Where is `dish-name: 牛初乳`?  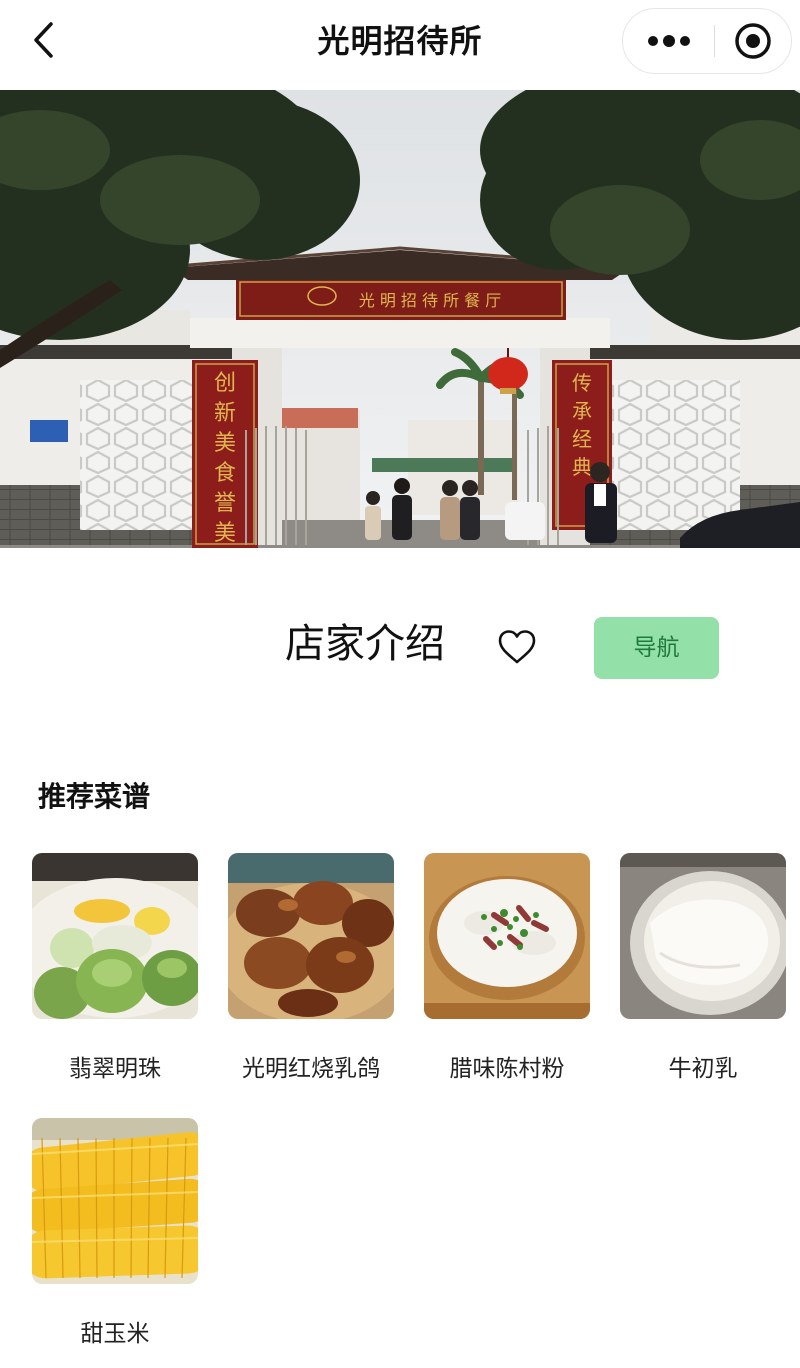 dish-name: 牛初乳 is located at coordinates (703, 1069).